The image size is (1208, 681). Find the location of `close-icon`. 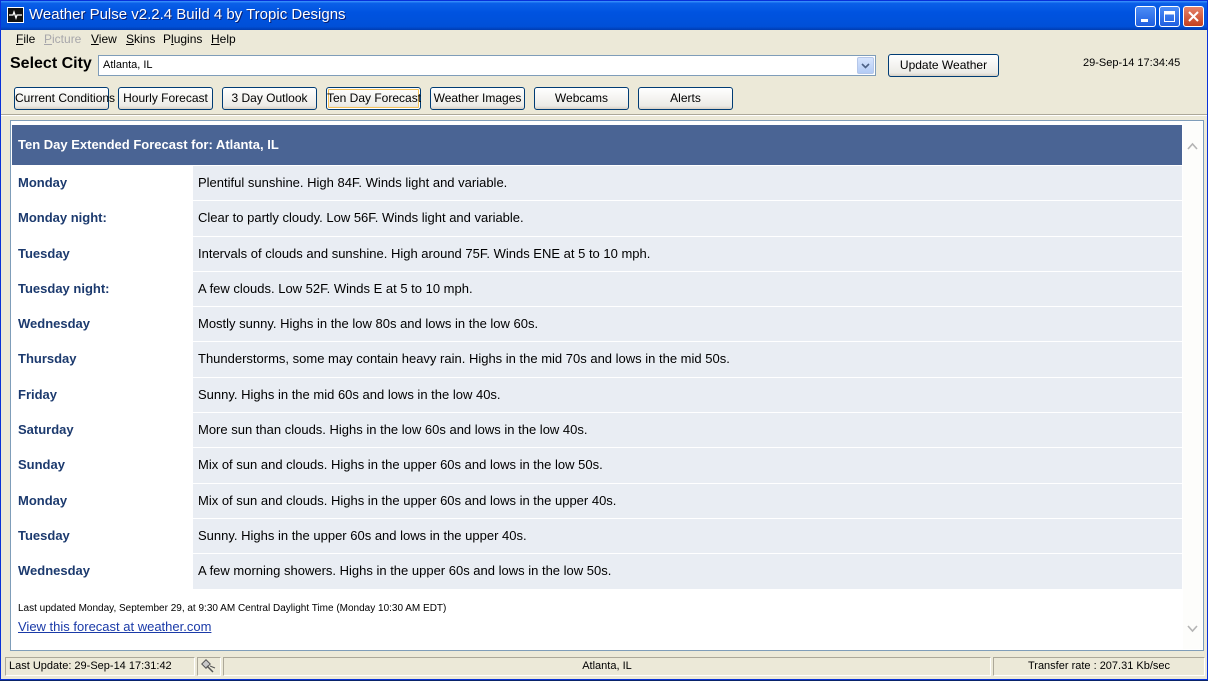

close-icon is located at coordinates (1193, 16).